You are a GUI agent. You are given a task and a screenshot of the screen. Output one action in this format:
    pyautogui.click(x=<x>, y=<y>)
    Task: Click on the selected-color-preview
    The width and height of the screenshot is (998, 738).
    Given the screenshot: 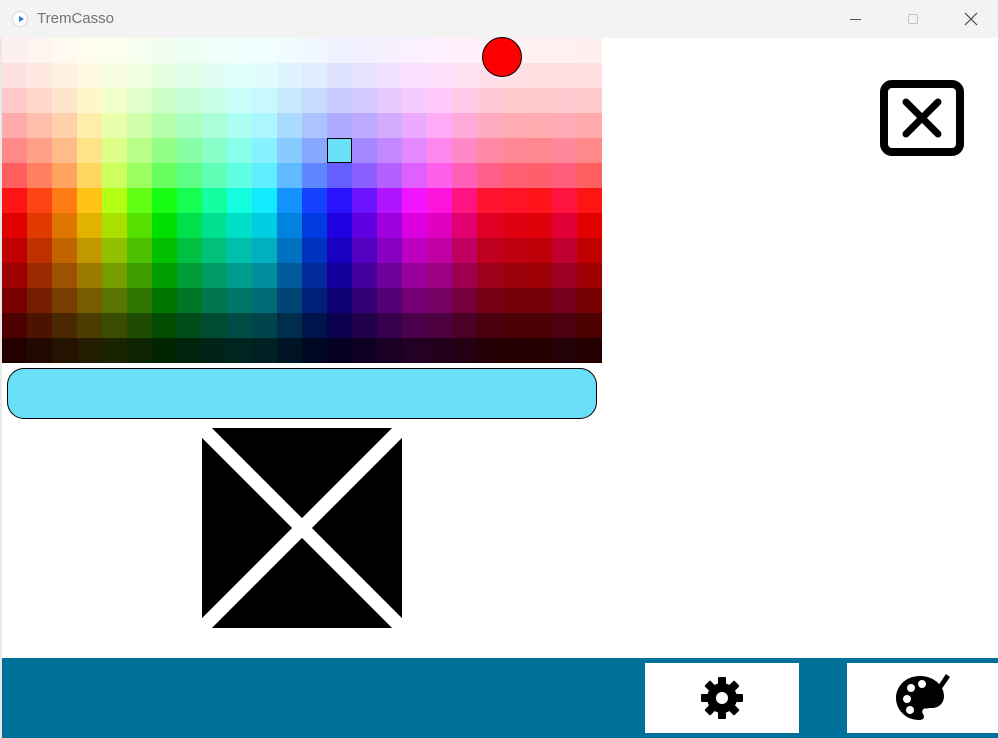 What is the action you would take?
    pyautogui.click(x=302, y=393)
    